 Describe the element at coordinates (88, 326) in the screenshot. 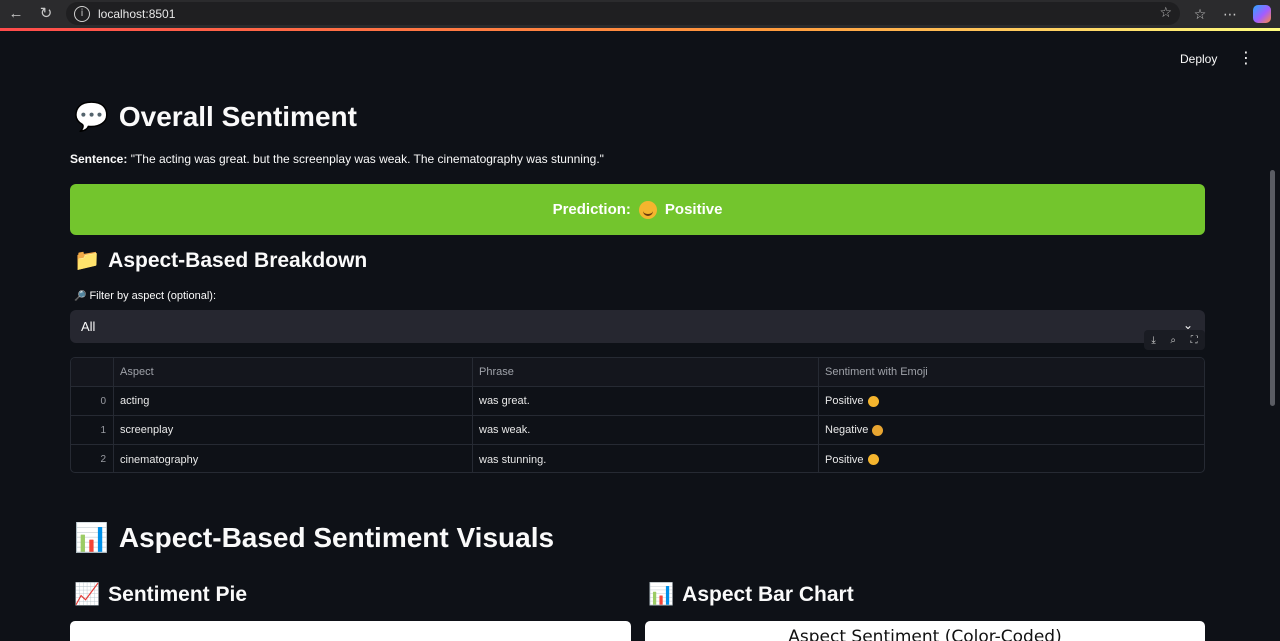

I see `aspect-filter-value: All` at that location.